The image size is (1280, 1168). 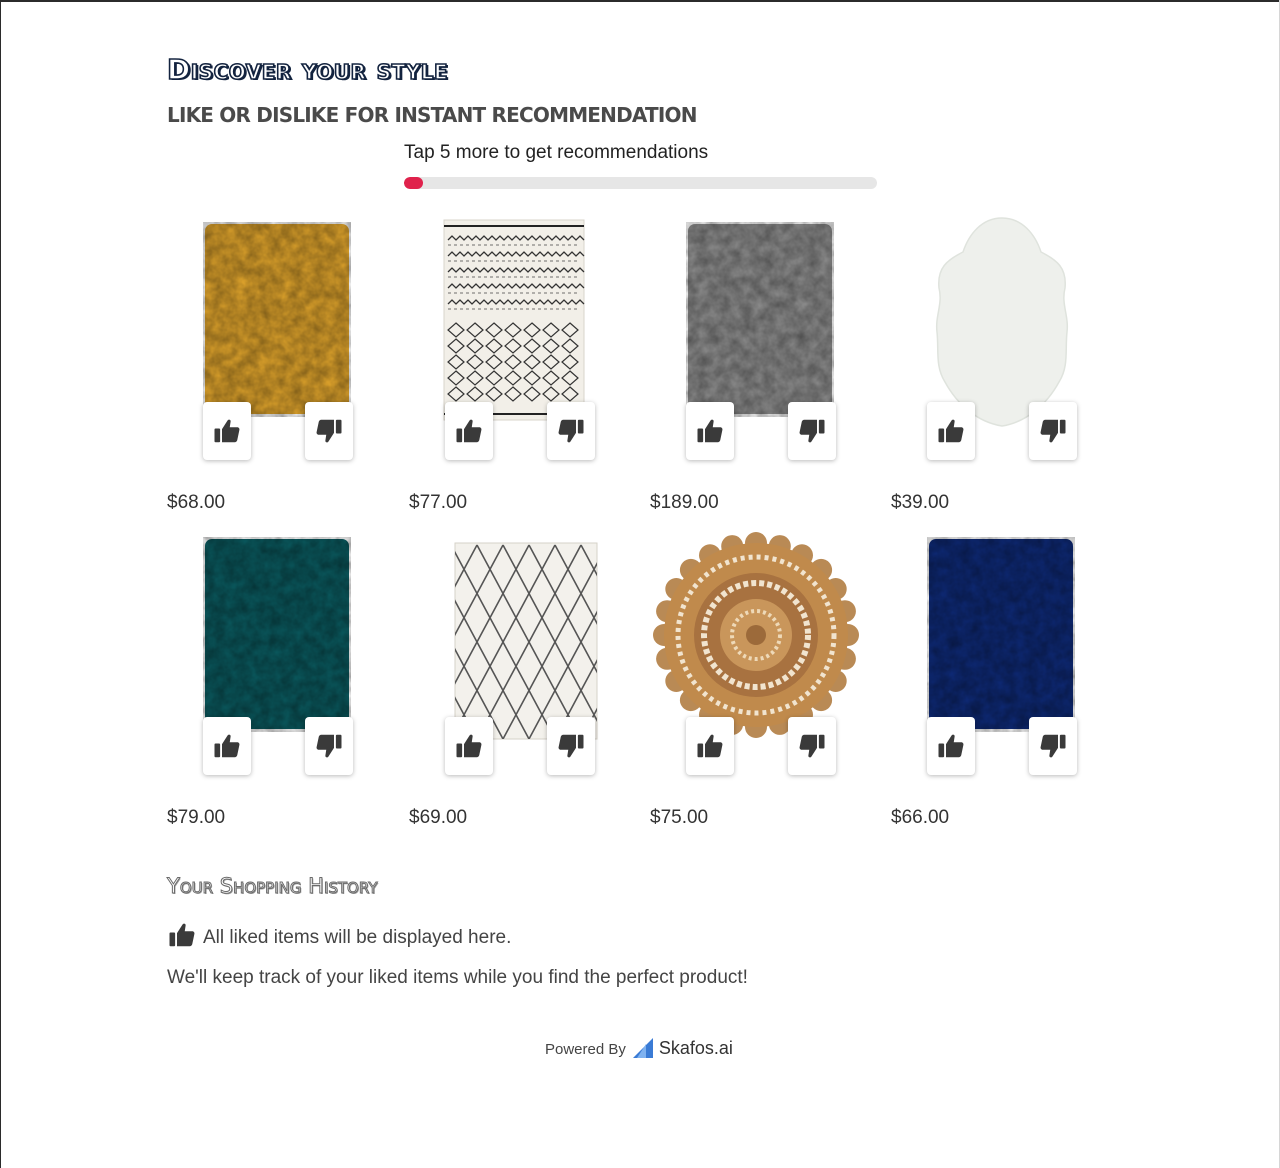 I want to click on skafos-logo-icon, so click(x=642, y=1048).